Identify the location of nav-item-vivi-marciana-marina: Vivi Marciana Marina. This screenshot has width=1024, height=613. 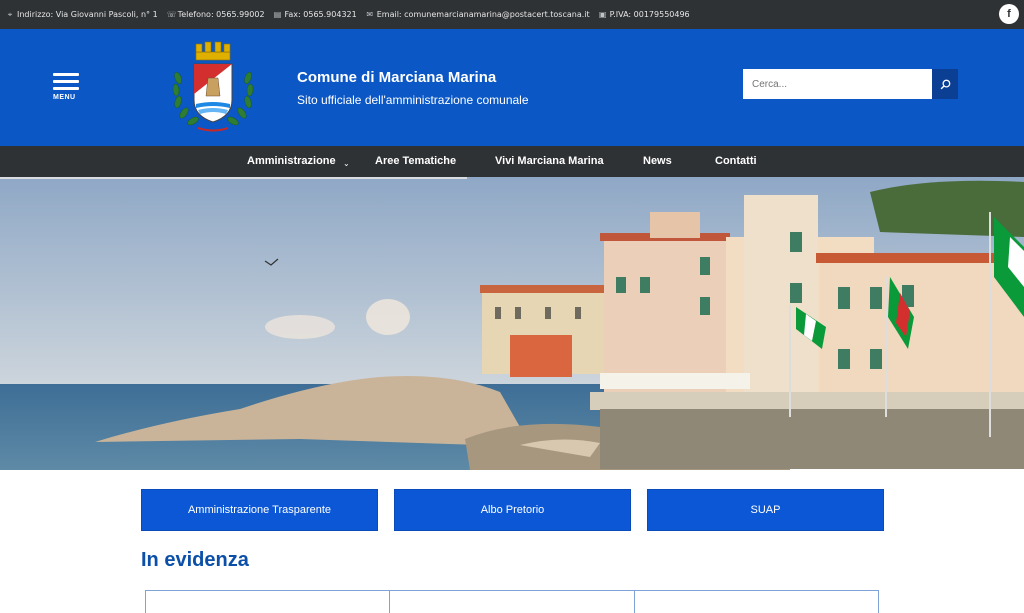
(549, 161).